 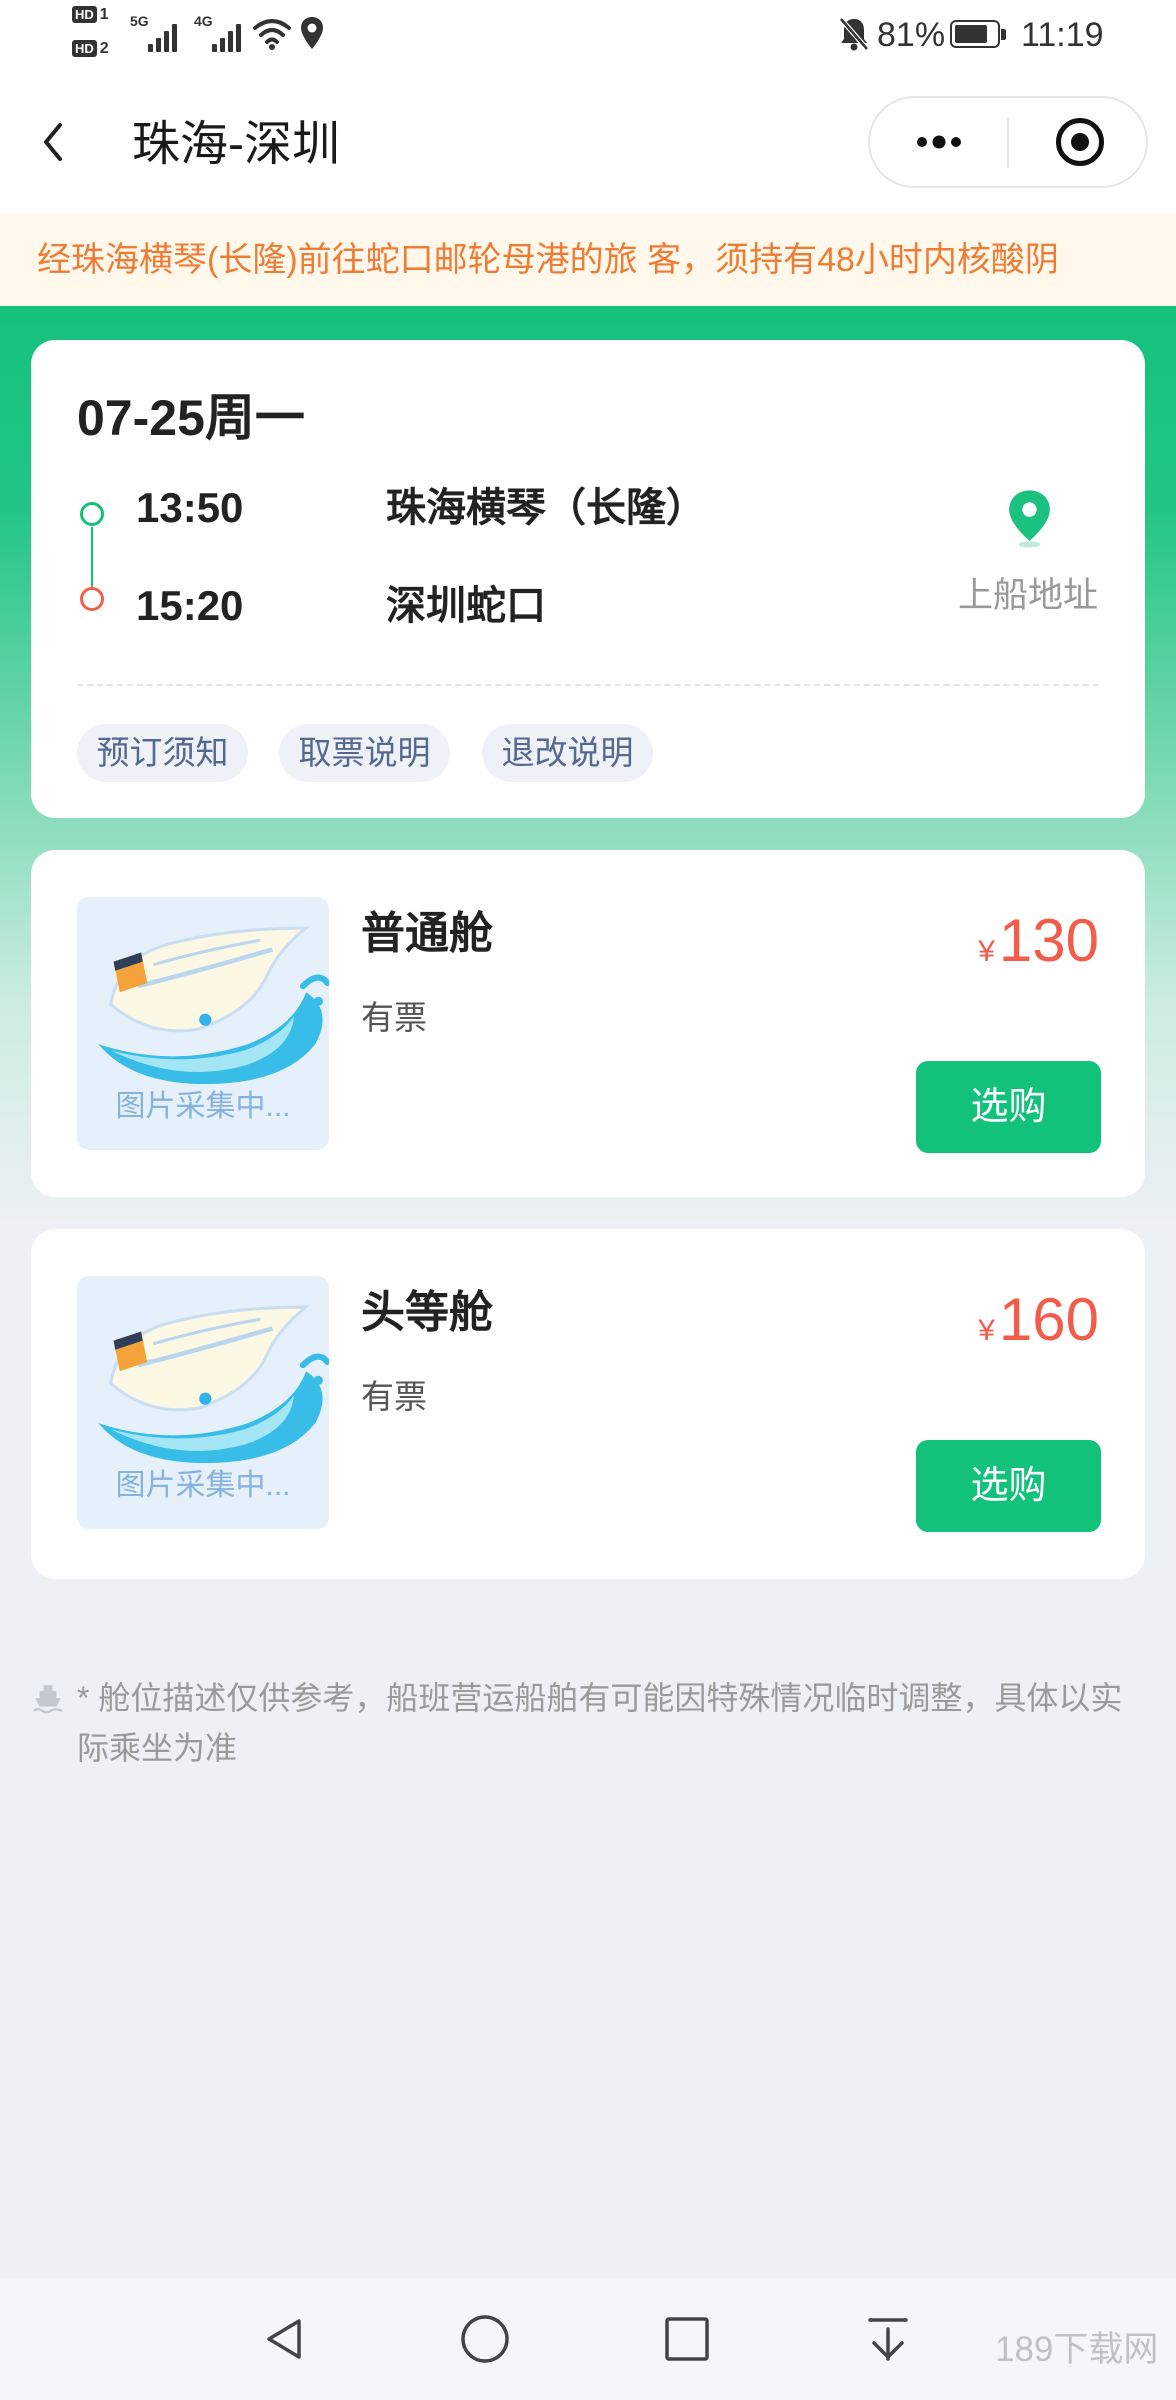 What do you see at coordinates (190, 507) in the screenshot?
I see `departure-time: 13:50` at bounding box center [190, 507].